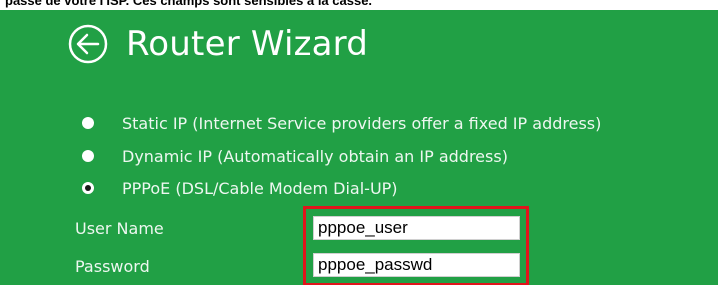  Describe the element at coordinates (112, 266) in the screenshot. I see `password-label: Password` at that location.